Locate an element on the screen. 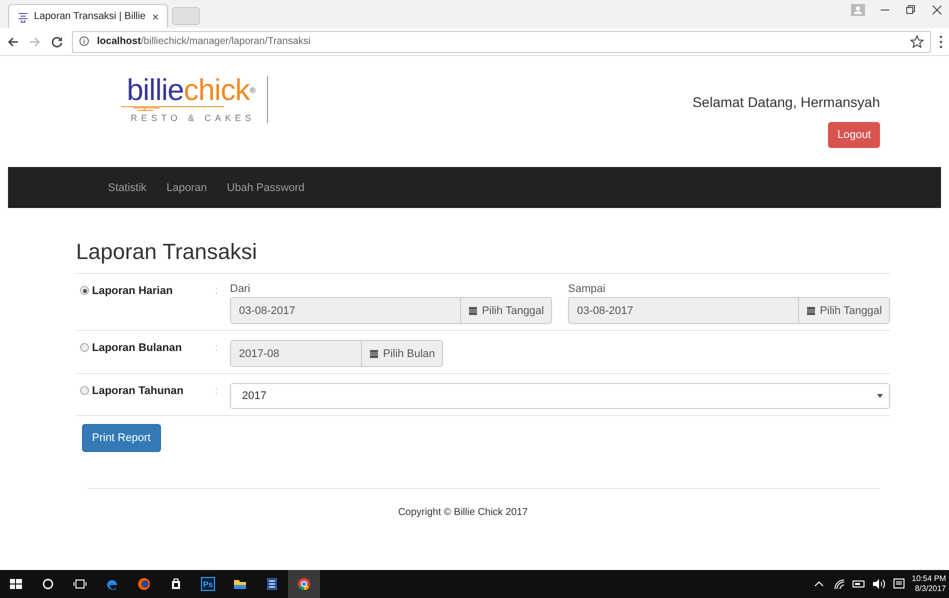  month-field: 2017-08 Pilih Bulan is located at coordinates (336, 353).